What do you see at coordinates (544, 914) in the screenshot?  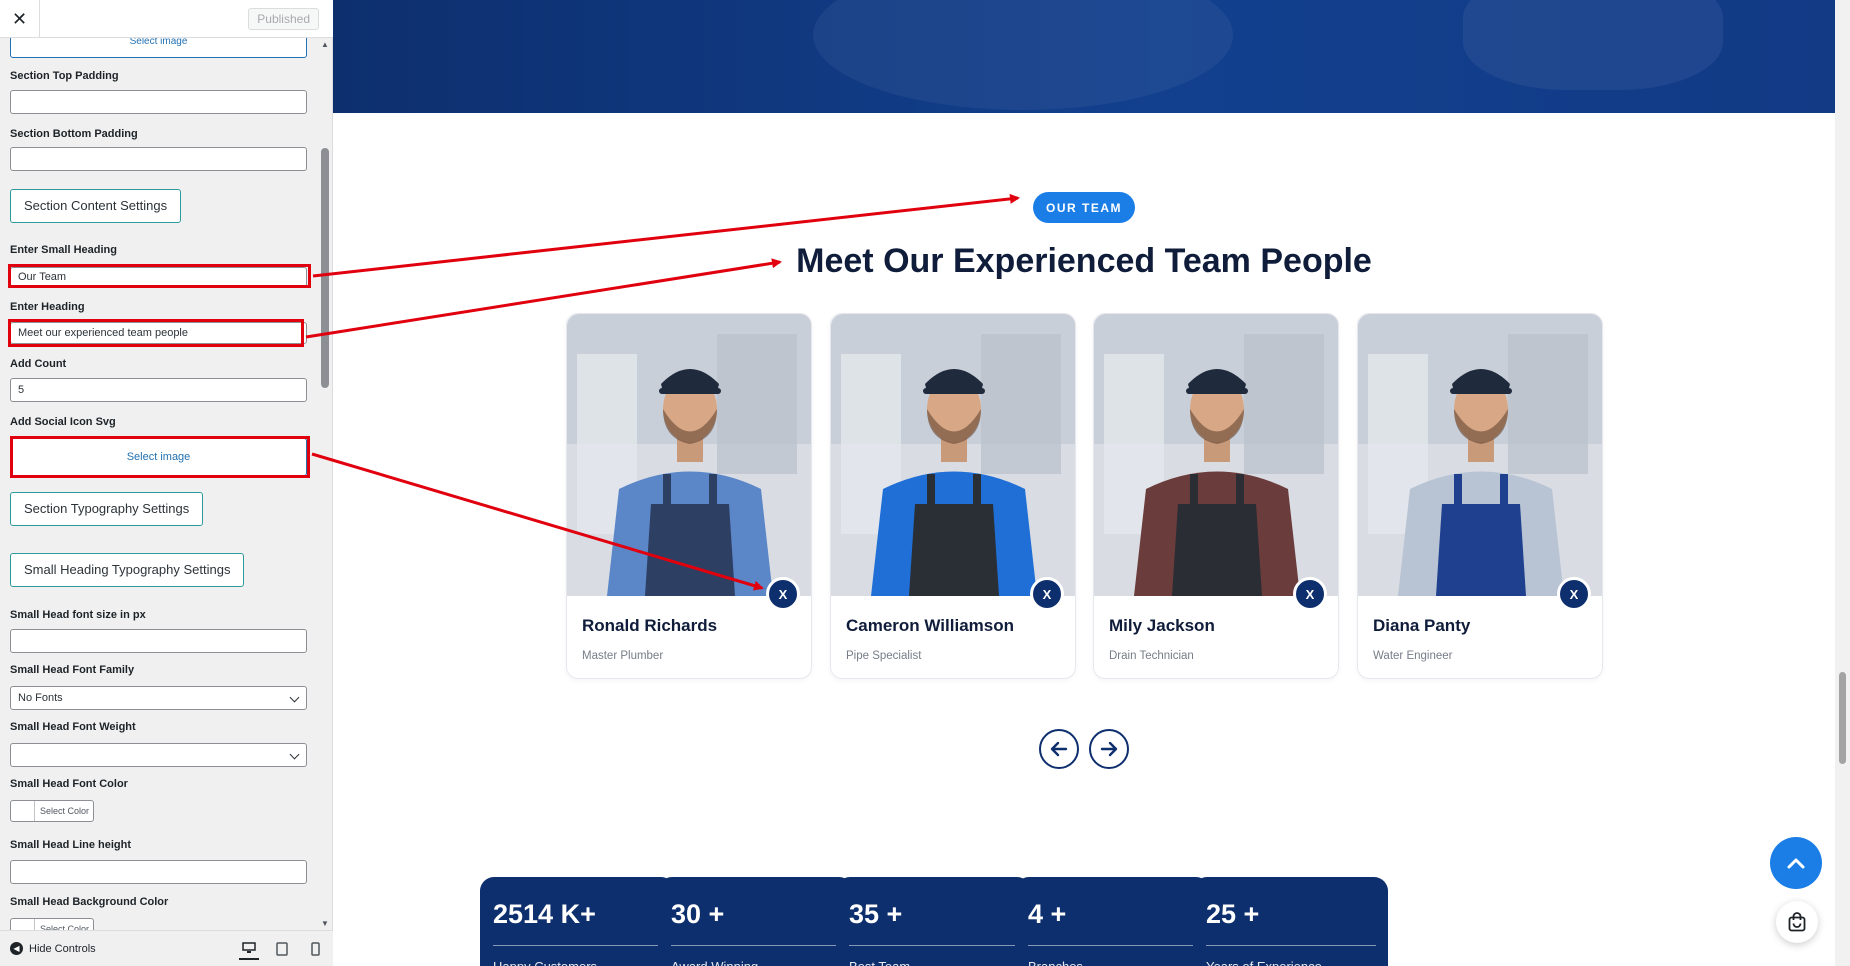 I see `stat-value: 2514 K+` at bounding box center [544, 914].